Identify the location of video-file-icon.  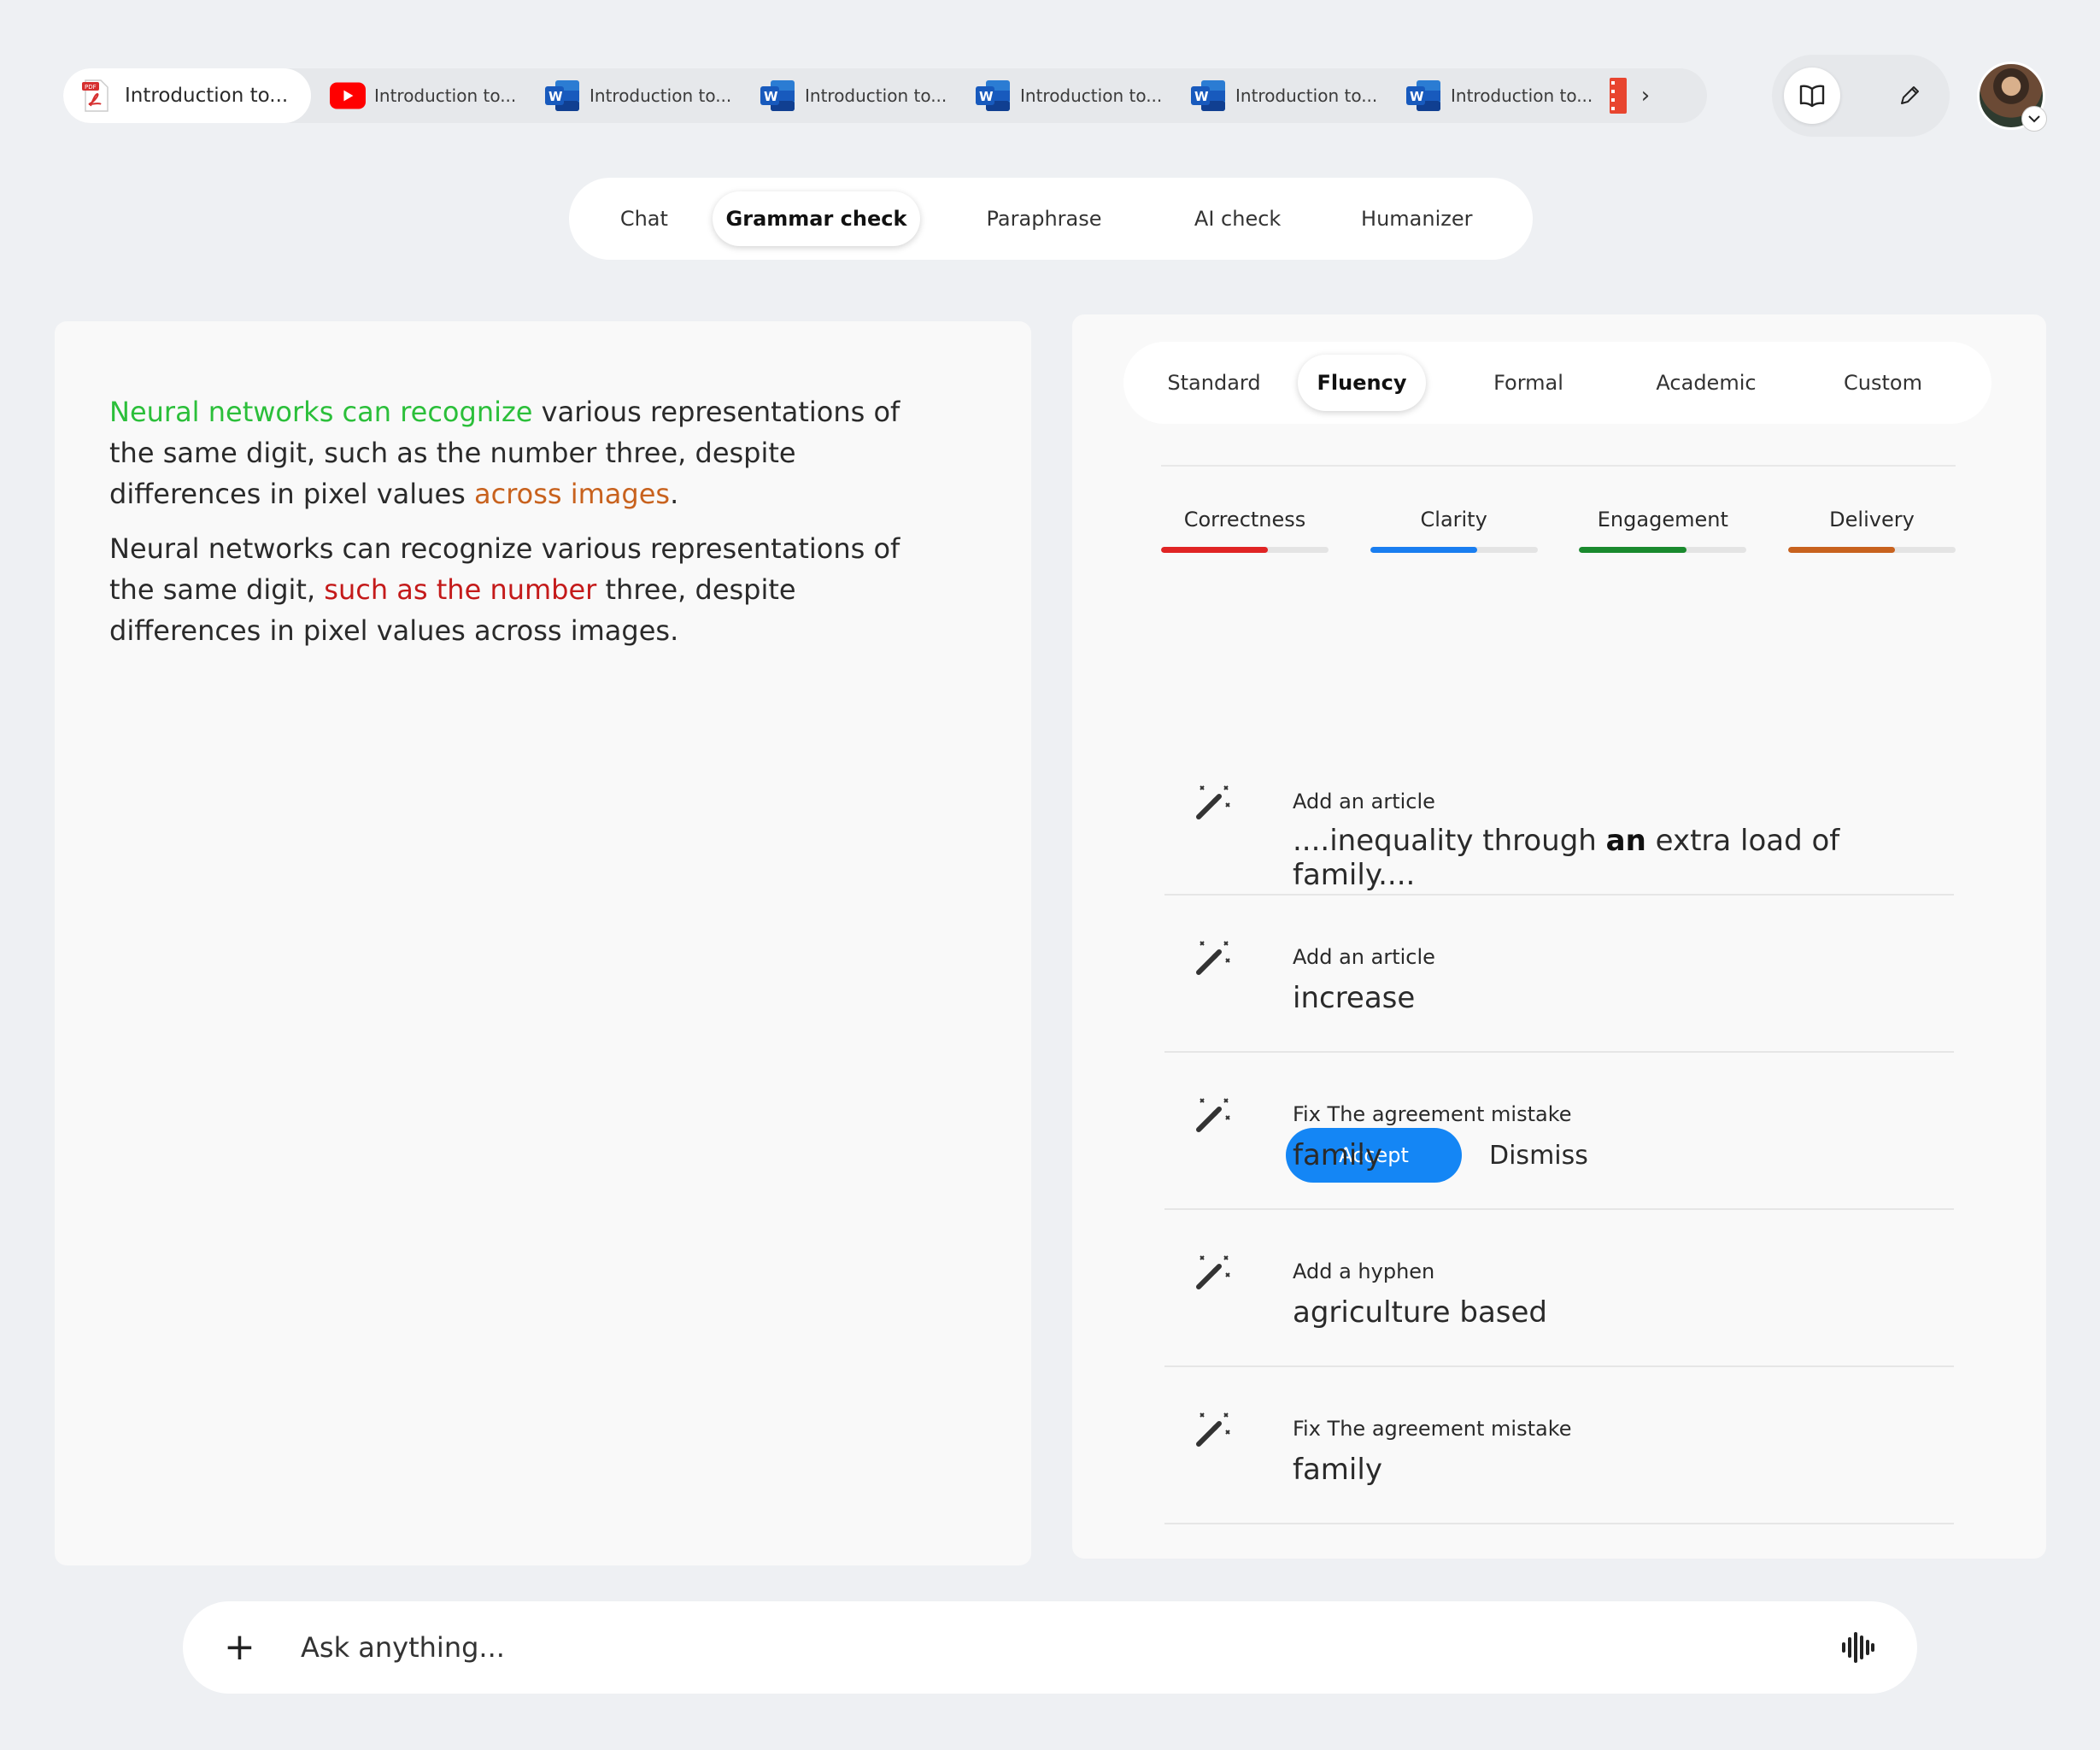
(1618, 96).